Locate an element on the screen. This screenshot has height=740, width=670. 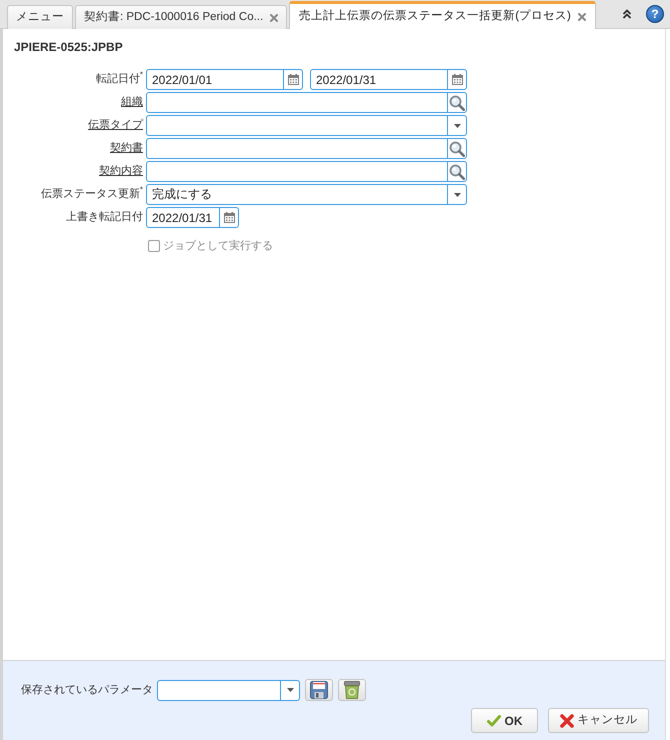
field-label: 保存されているパラメータ is located at coordinates (87, 690).